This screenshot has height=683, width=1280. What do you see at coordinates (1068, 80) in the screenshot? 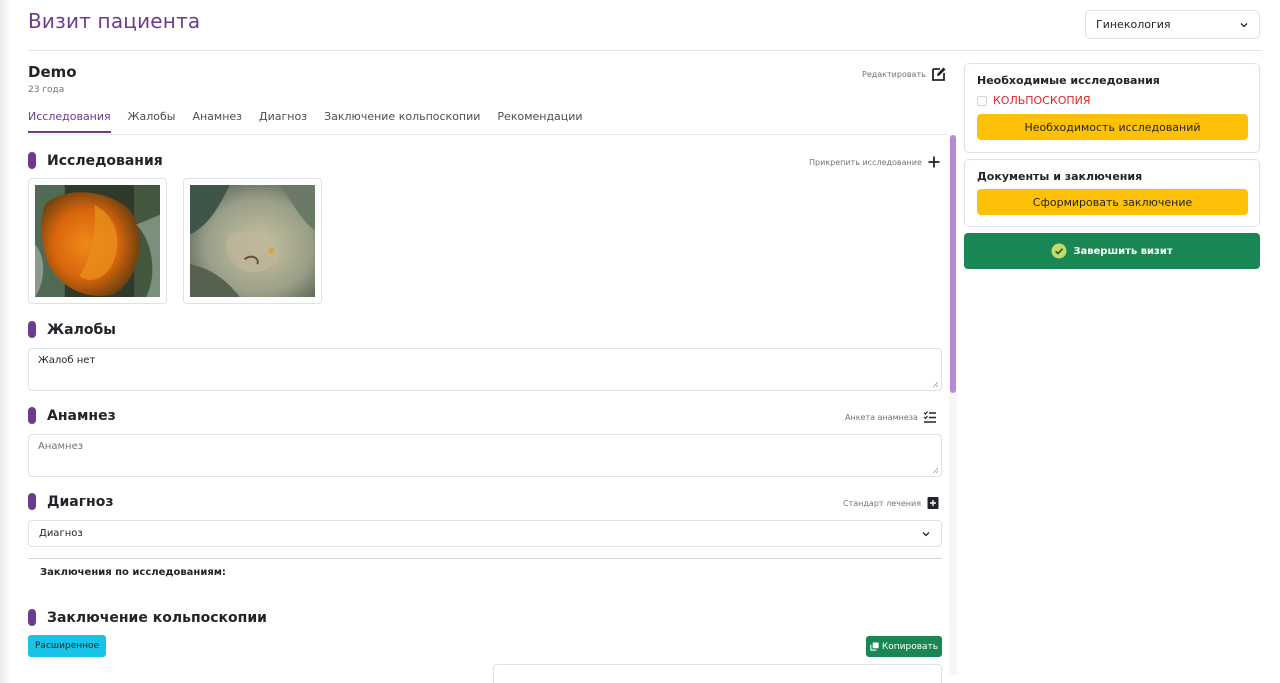
I see `required-studies-title: Необходимые исследования` at bounding box center [1068, 80].